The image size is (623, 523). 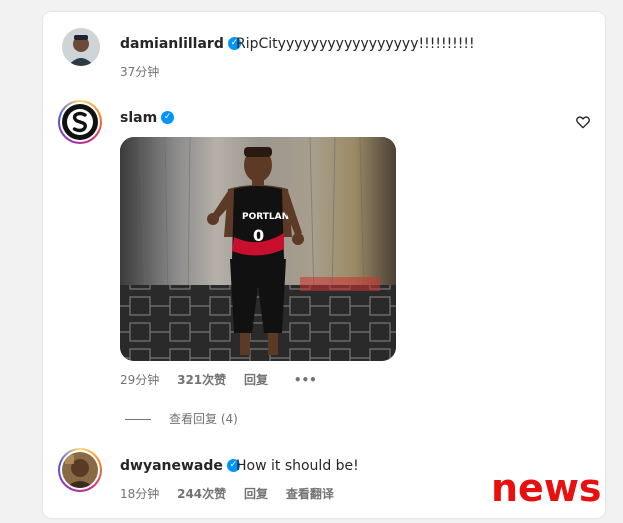 I want to click on divider-line, so click(x=138, y=419).